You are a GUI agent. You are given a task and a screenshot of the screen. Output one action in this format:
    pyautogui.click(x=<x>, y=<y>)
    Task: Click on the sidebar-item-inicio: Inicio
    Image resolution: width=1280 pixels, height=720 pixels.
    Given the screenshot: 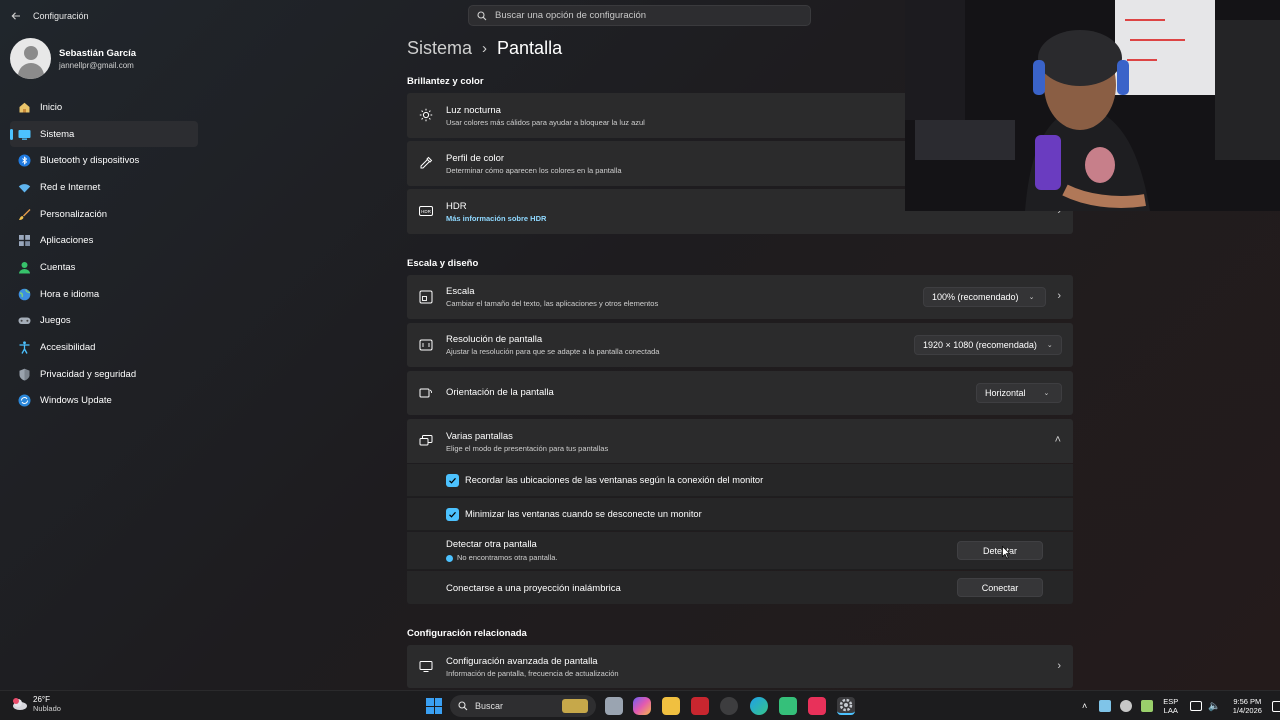 What is the action you would take?
    pyautogui.click(x=104, y=107)
    